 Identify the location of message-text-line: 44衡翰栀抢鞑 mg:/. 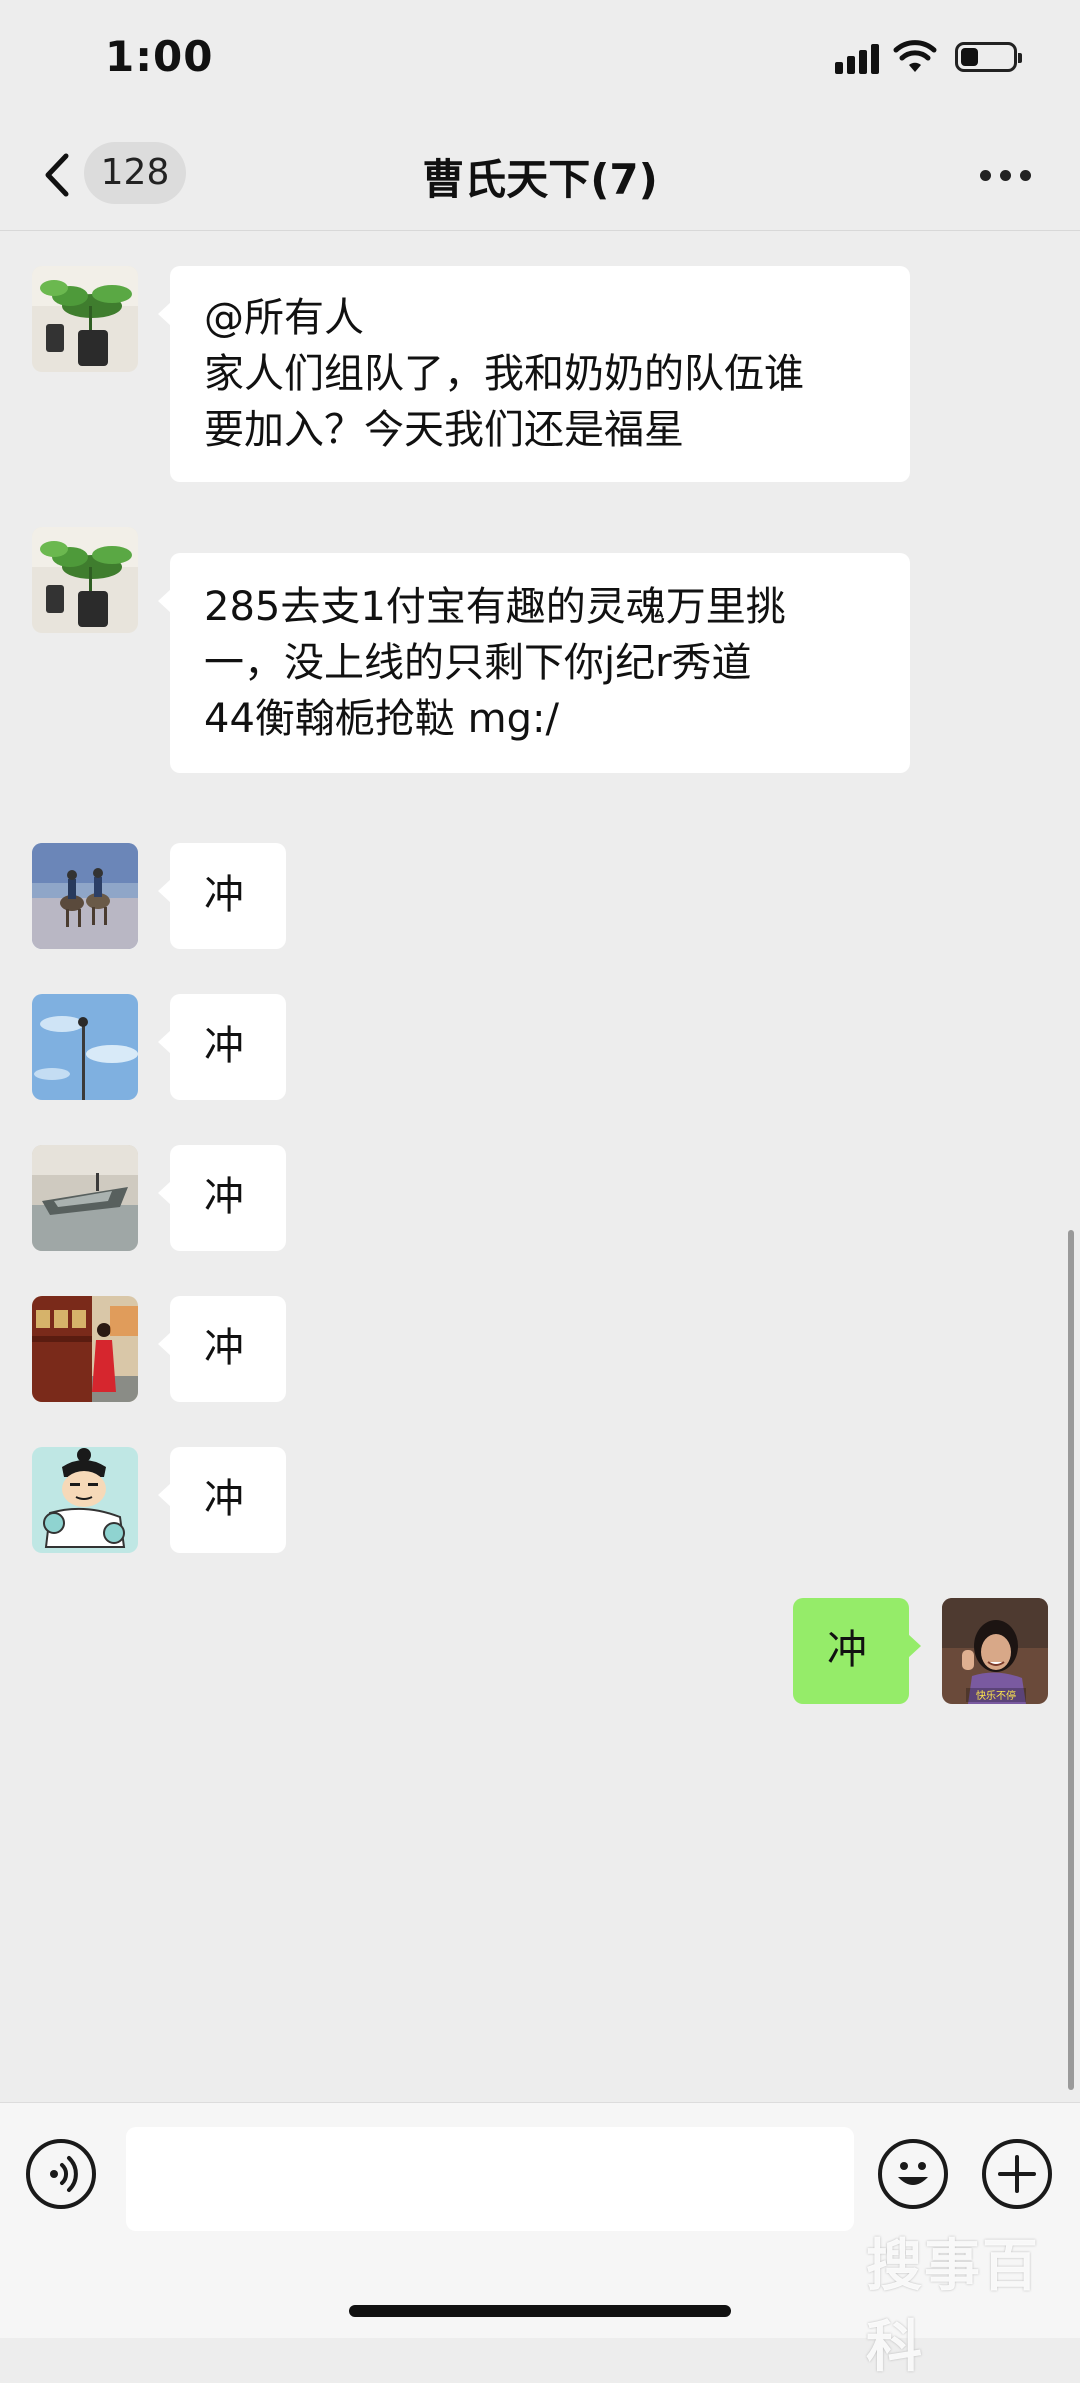
(381, 719).